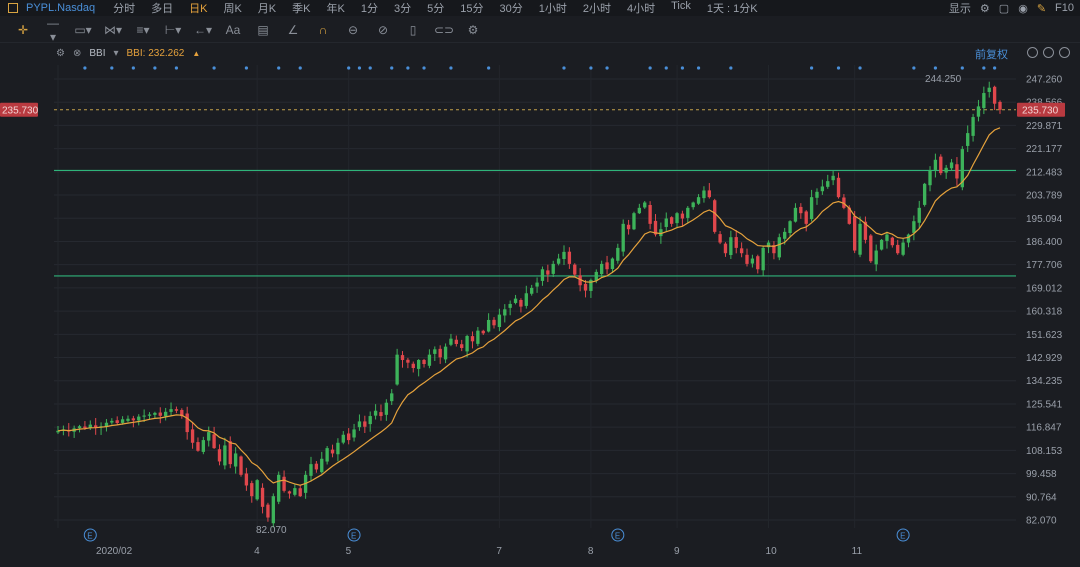 The height and width of the screenshot is (567, 1080). What do you see at coordinates (1044, 265) in the screenshot?
I see `y-tick-label: 177.706` at bounding box center [1044, 265].